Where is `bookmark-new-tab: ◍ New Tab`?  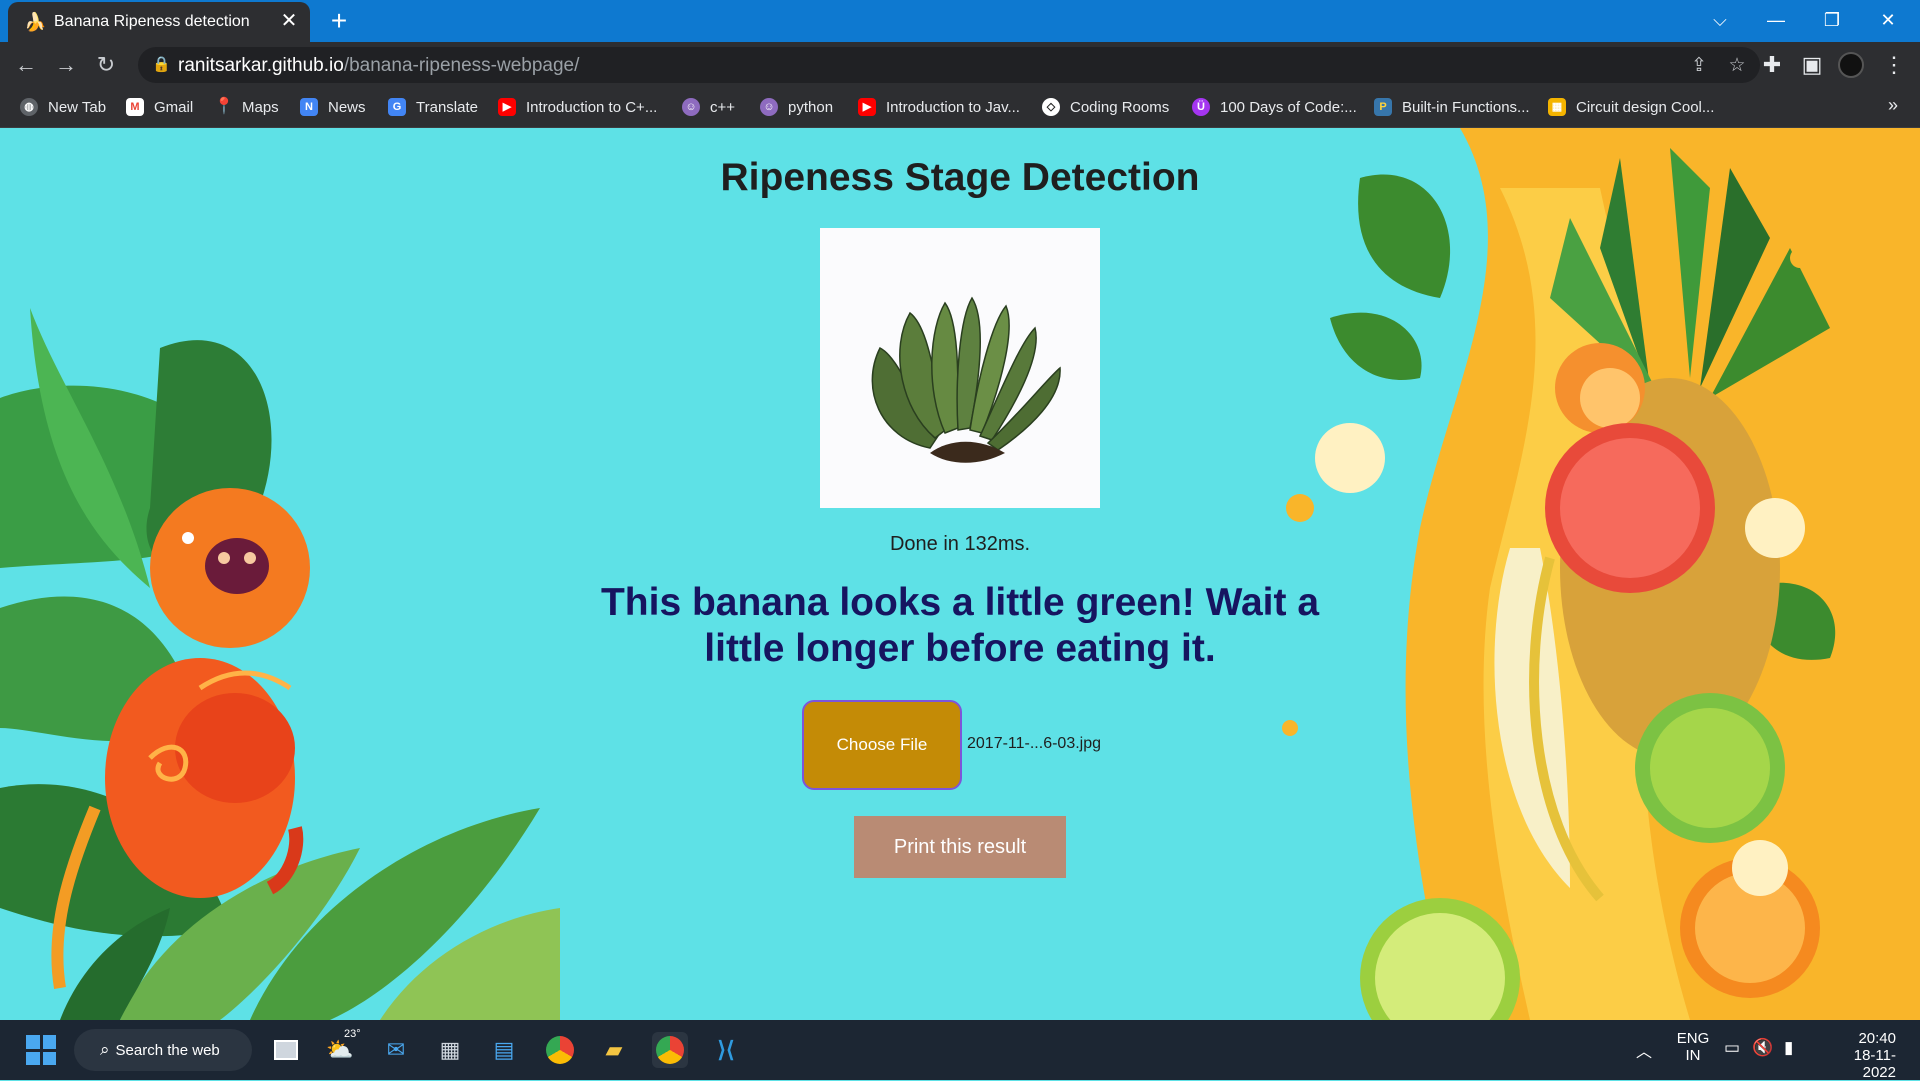
bookmark-new-tab: ◍ New Tab is located at coordinates (63, 107).